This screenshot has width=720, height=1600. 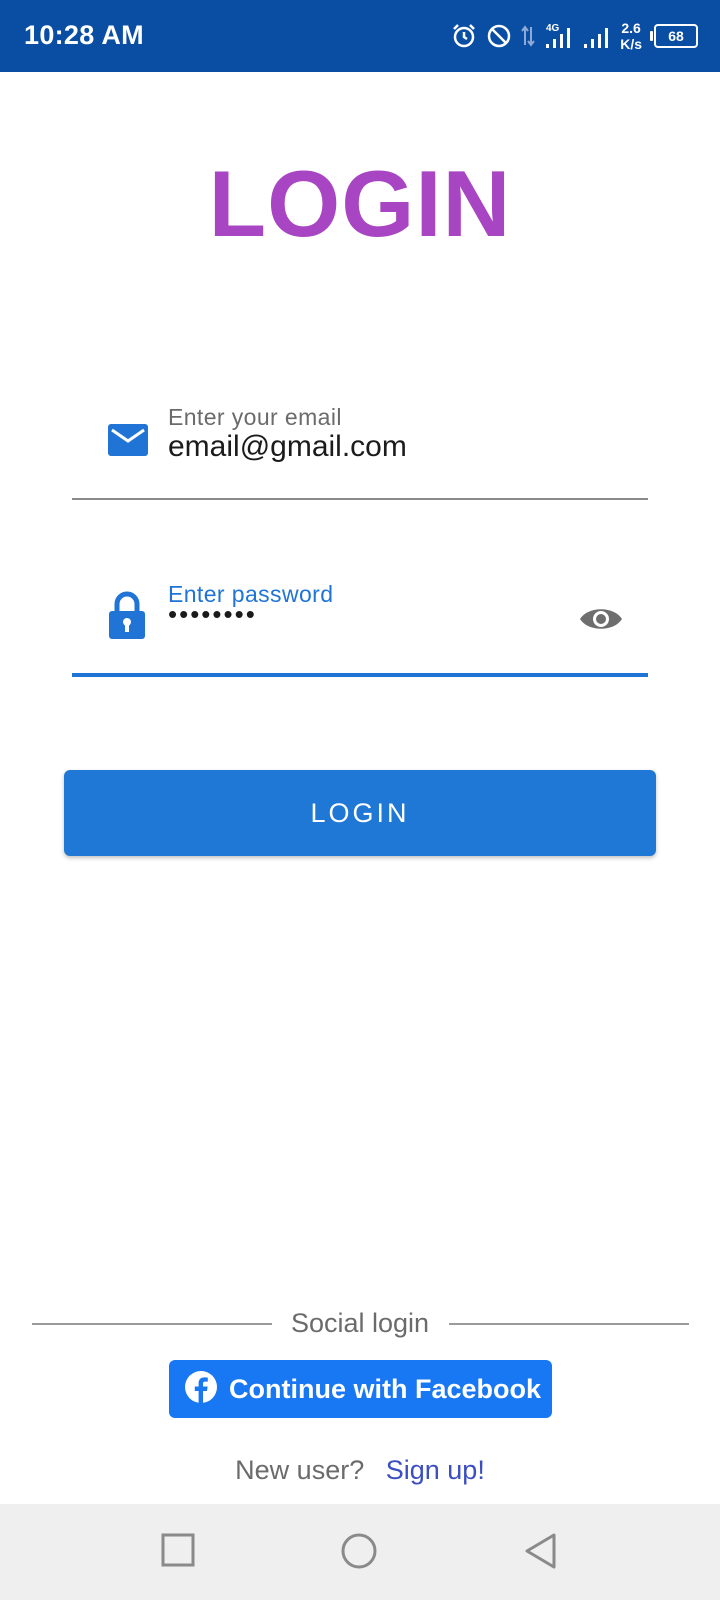 What do you see at coordinates (597, 36) in the screenshot?
I see `signal-icon` at bounding box center [597, 36].